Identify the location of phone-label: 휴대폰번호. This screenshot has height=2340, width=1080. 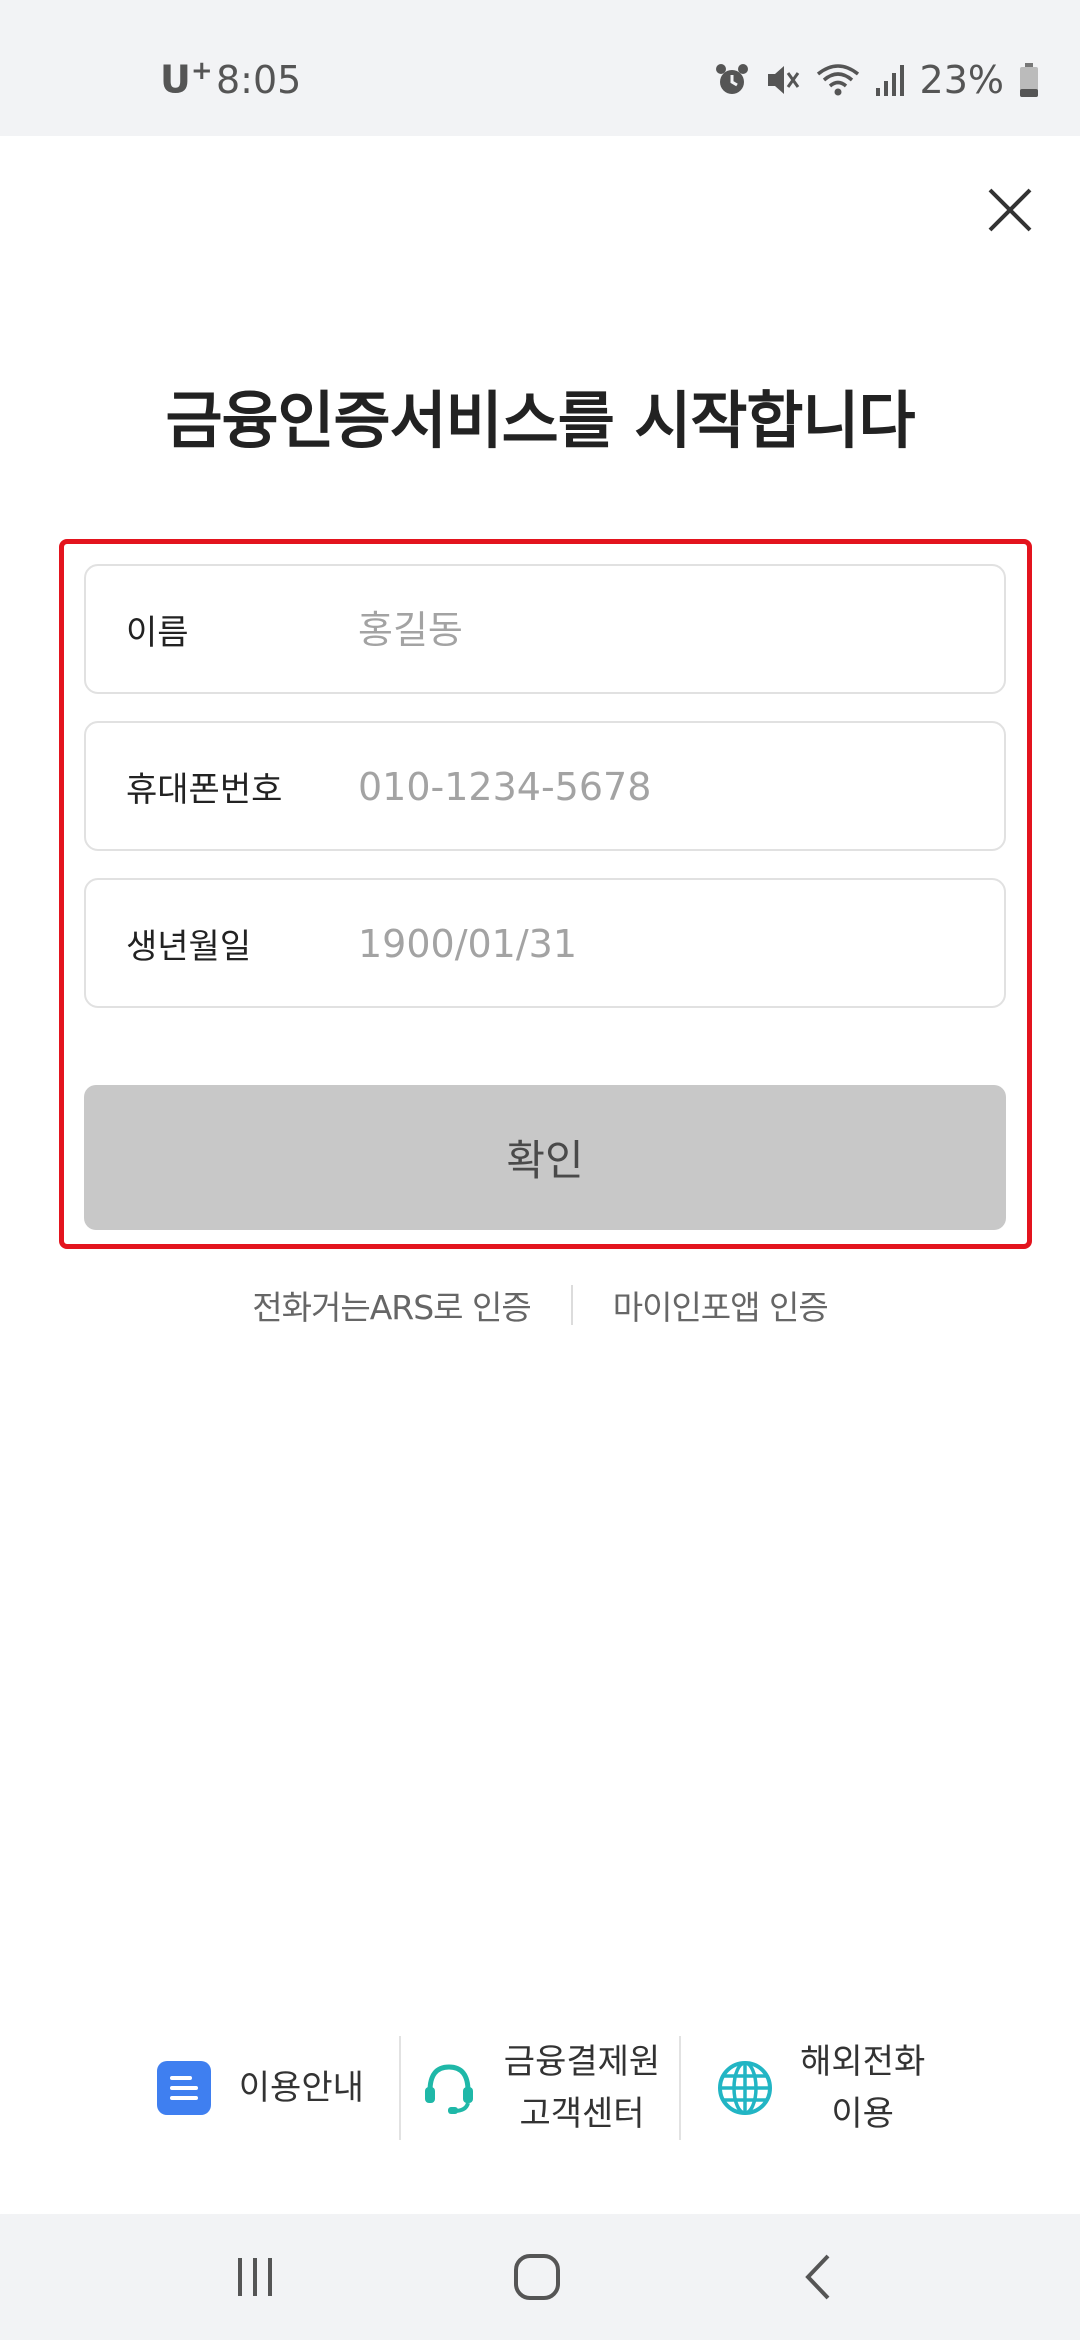
(204, 789).